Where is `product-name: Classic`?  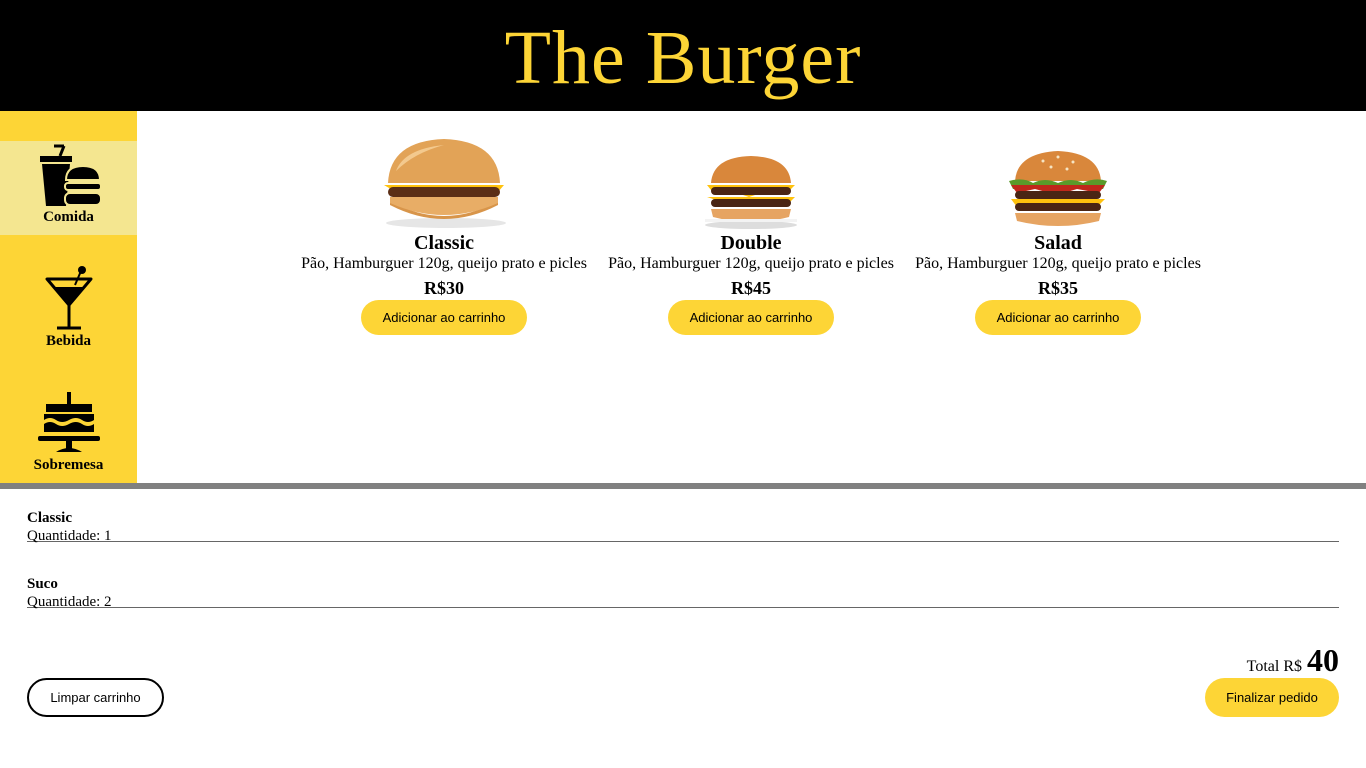 product-name: Classic is located at coordinates (444, 243).